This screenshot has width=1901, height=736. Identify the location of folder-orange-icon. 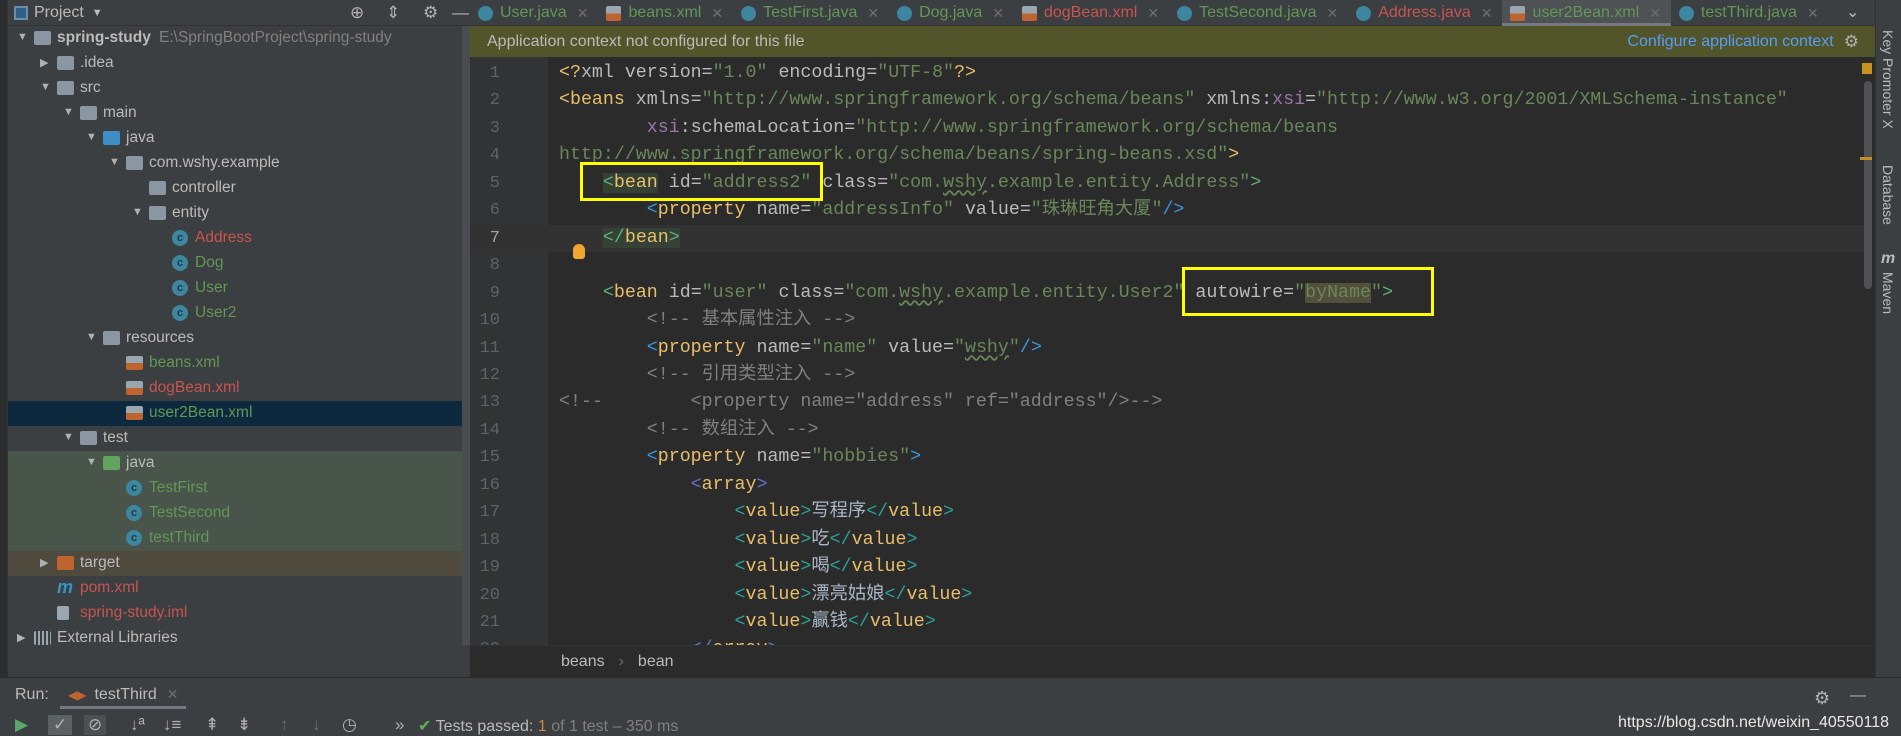
(65, 563).